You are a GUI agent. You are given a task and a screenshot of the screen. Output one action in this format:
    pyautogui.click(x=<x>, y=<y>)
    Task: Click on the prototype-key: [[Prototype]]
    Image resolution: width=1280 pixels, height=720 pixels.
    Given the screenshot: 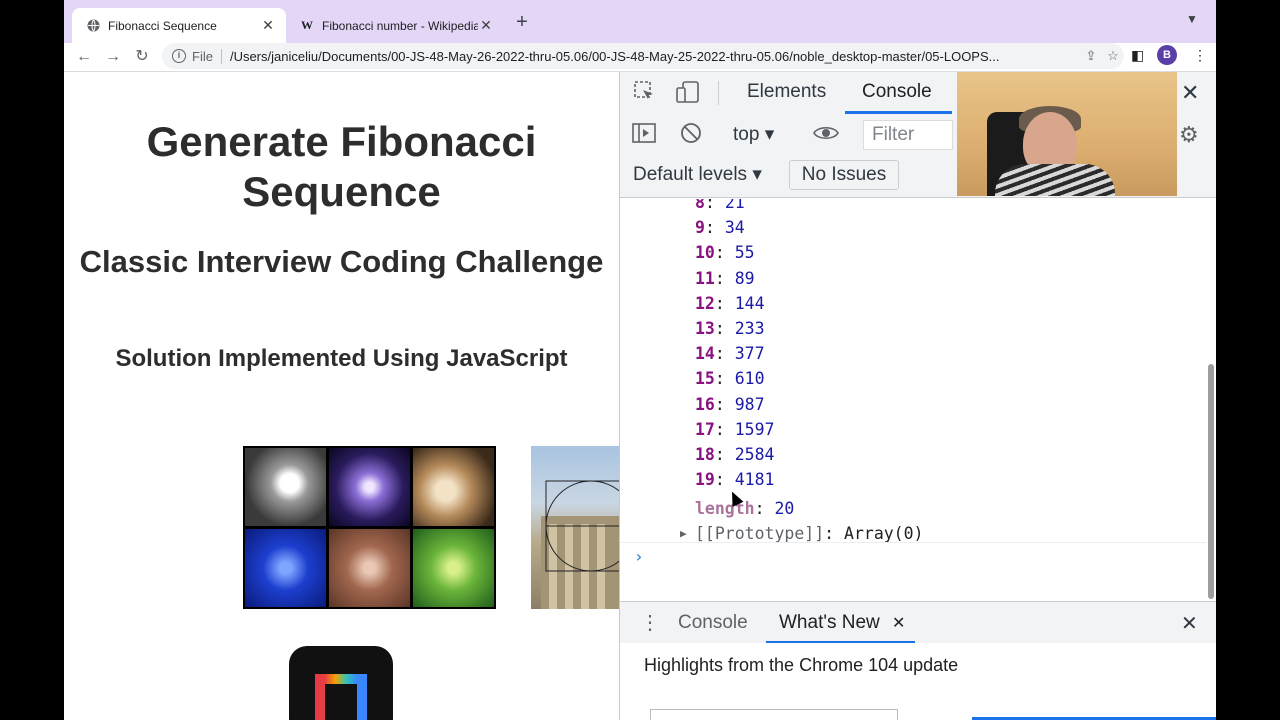 What is the action you would take?
    pyautogui.click(x=760, y=533)
    